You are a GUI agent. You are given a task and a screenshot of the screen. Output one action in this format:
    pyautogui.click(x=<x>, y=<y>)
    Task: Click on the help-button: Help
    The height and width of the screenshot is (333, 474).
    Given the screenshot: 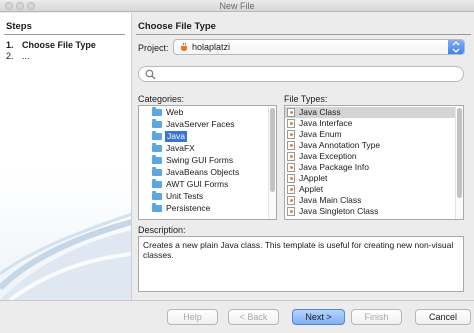 What is the action you would take?
    pyautogui.click(x=192, y=317)
    